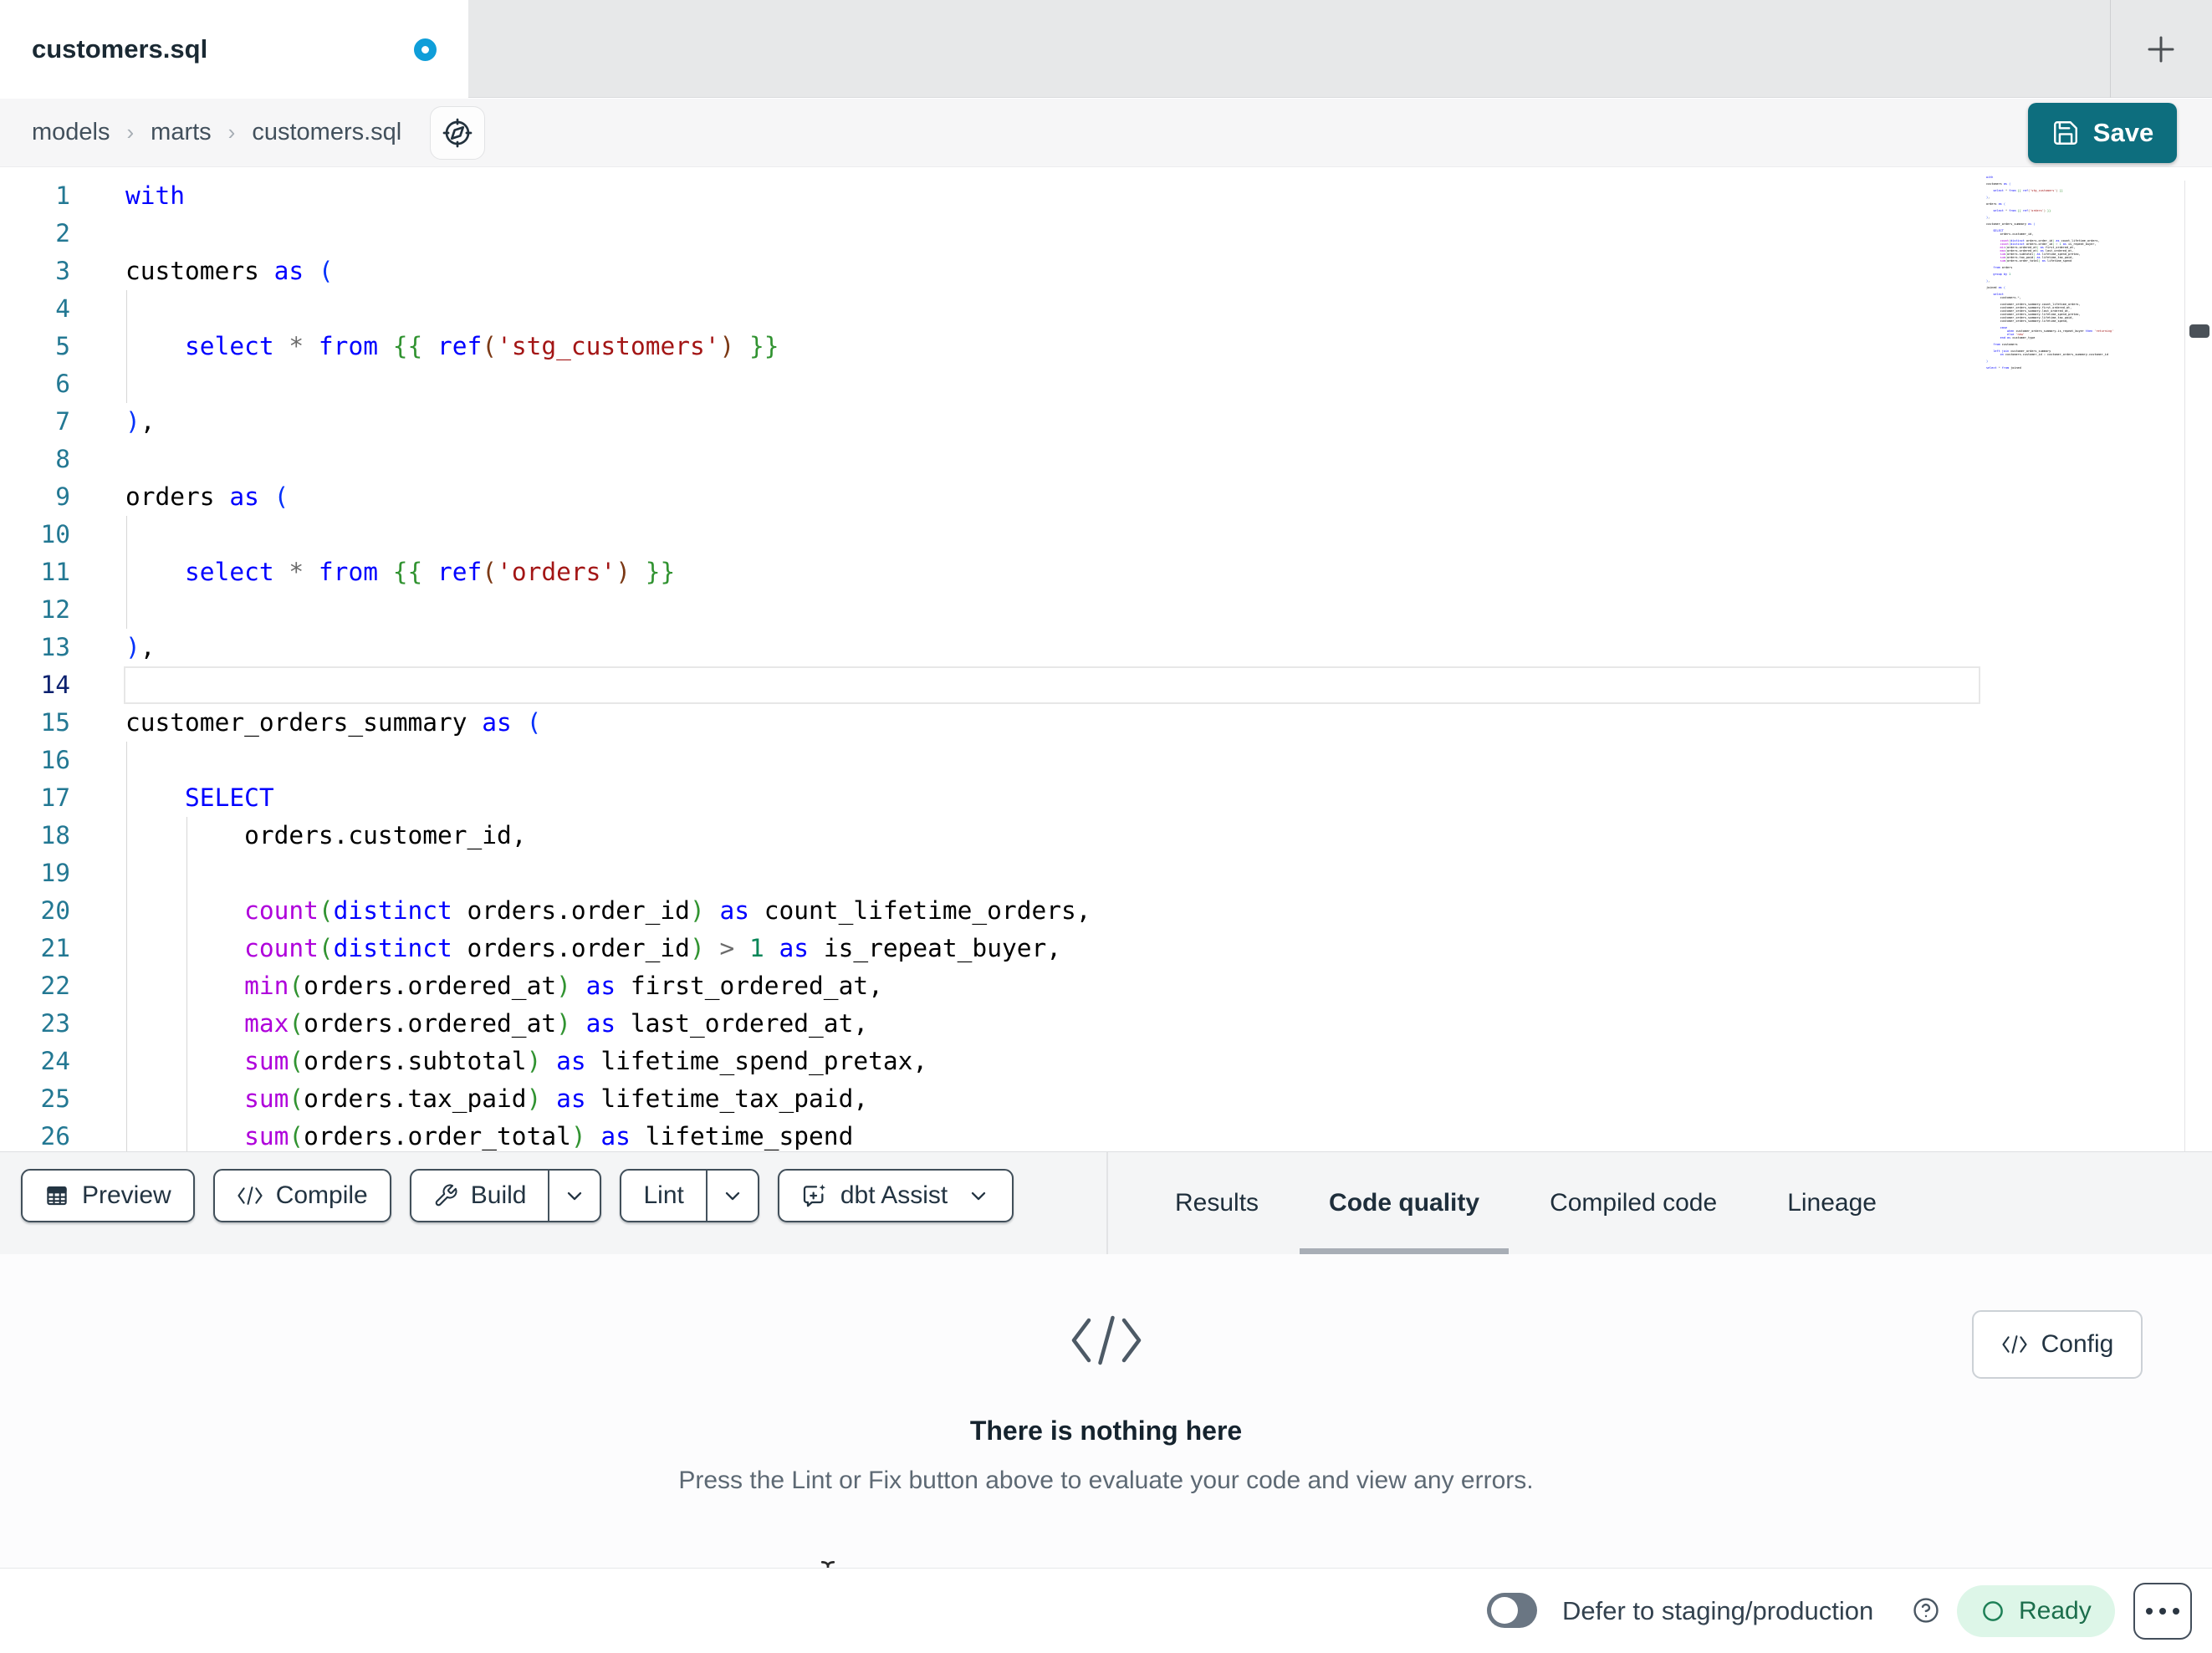 This screenshot has height=1653, width=2212. I want to click on code-line-17: 17 SELECT, so click(545, 798).